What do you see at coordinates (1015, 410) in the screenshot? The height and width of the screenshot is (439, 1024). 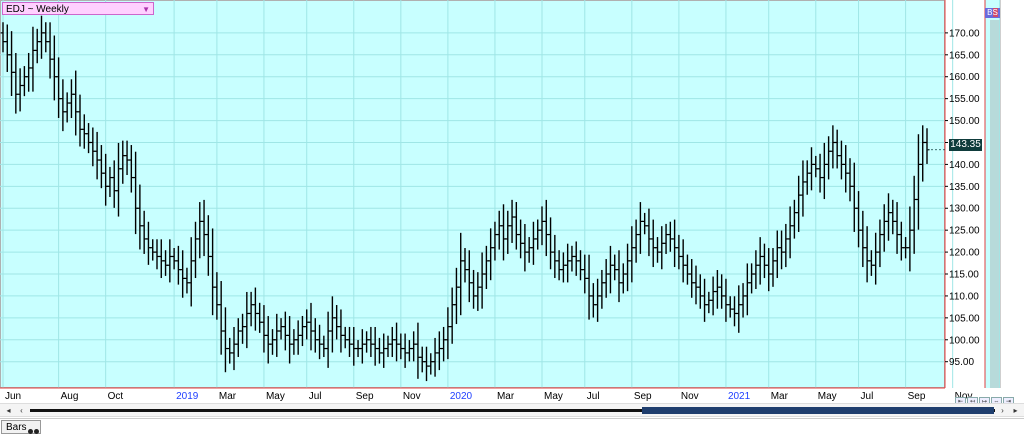 I see `scroll-end-icon: ▸` at bounding box center [1015, 410].